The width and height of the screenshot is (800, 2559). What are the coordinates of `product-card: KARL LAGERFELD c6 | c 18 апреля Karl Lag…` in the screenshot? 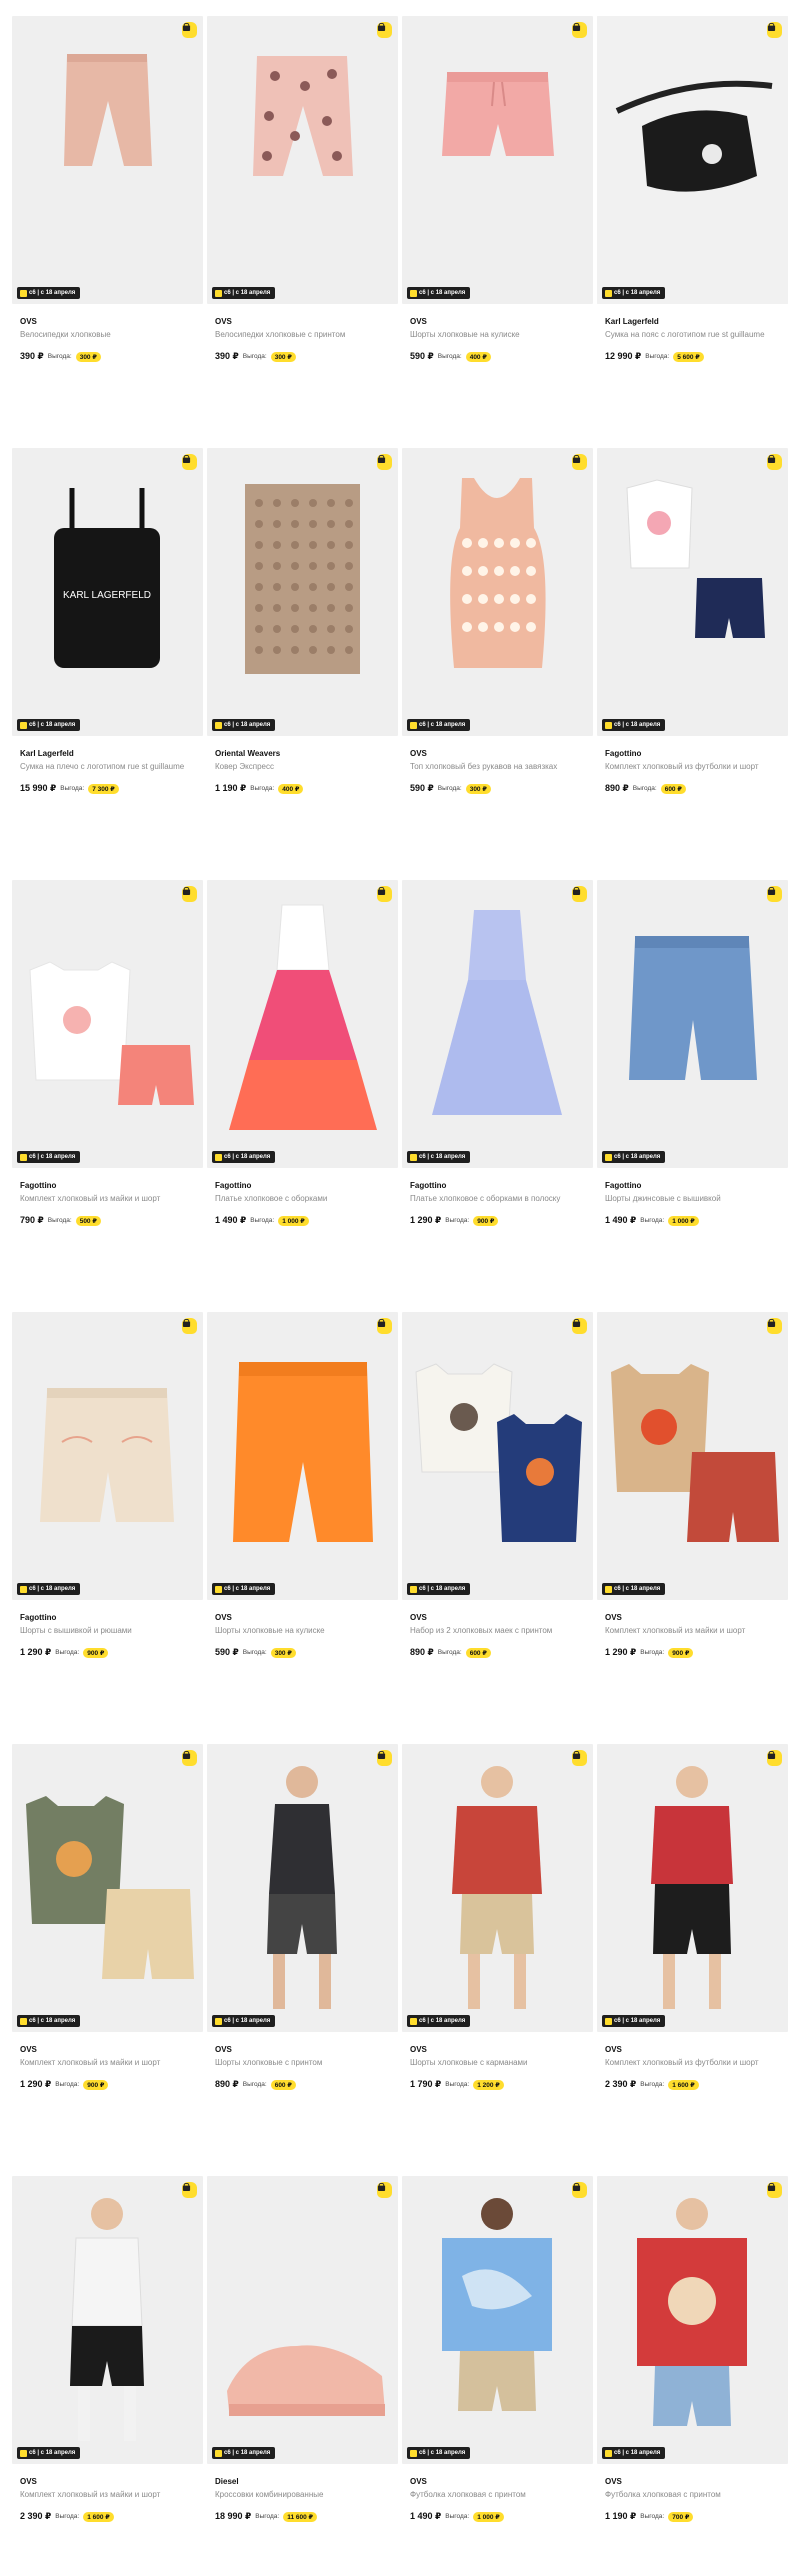 It's located at (107, 663).